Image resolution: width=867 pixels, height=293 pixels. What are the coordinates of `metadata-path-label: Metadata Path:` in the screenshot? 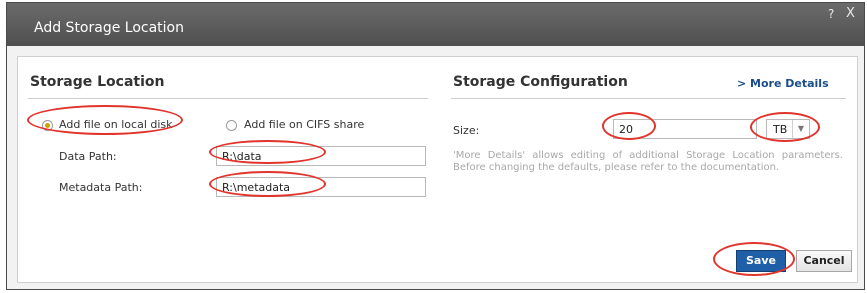 It's located at (101, 187).